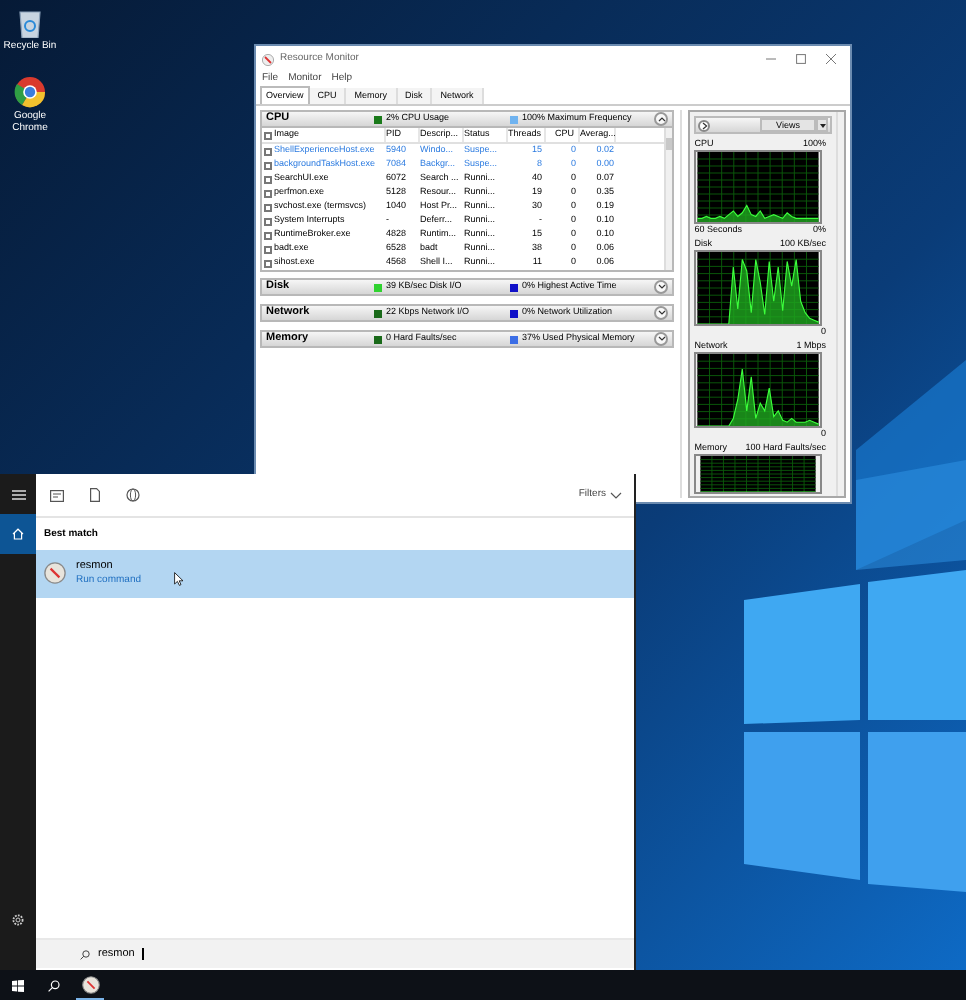  I want to click on expand-button, so click(704, 125).